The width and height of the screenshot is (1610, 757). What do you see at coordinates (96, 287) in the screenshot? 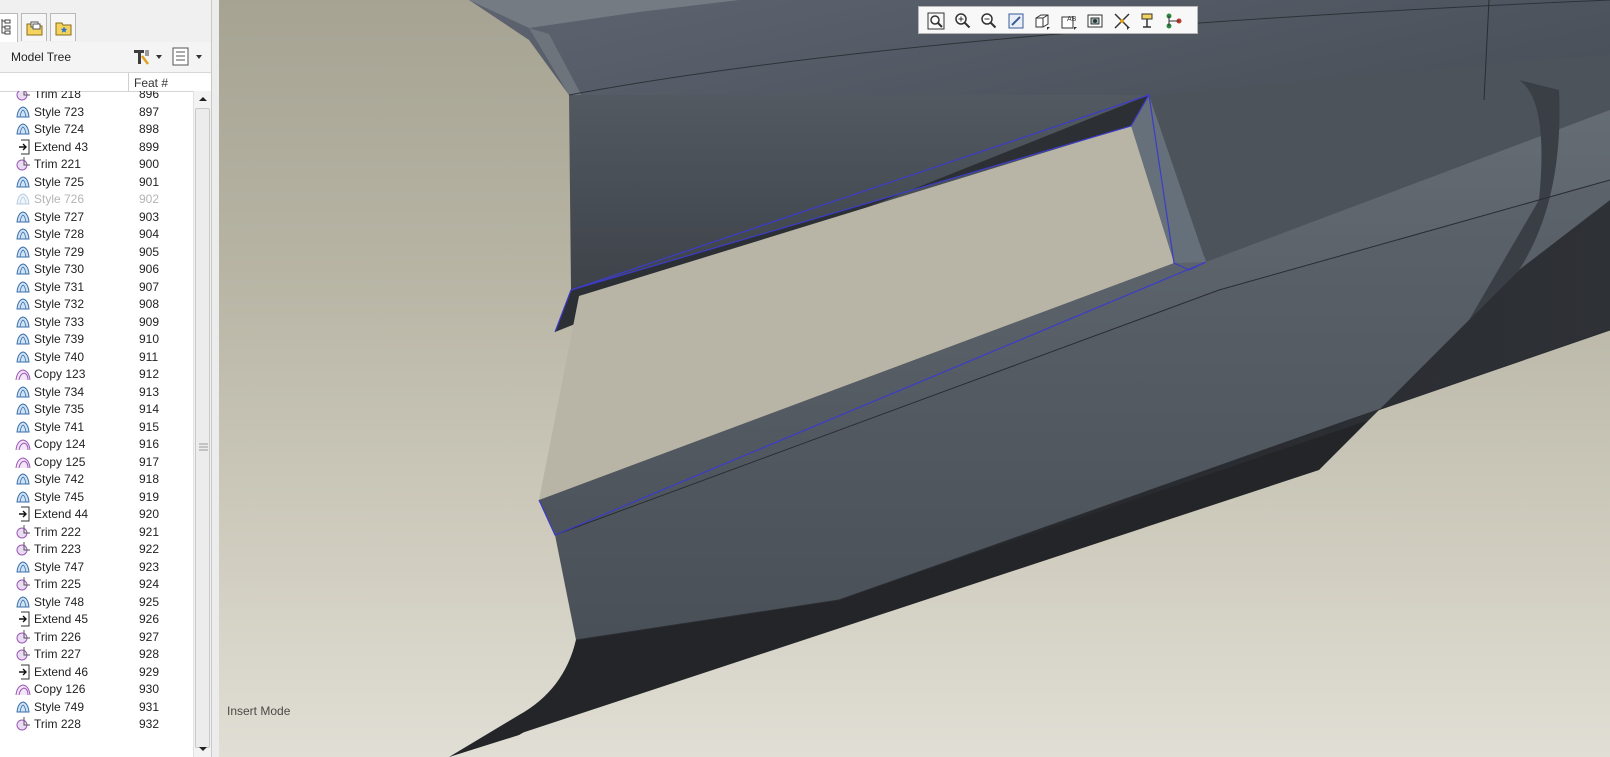
I see `tree-item: Style 731 907` at bounding box center [96, 287].